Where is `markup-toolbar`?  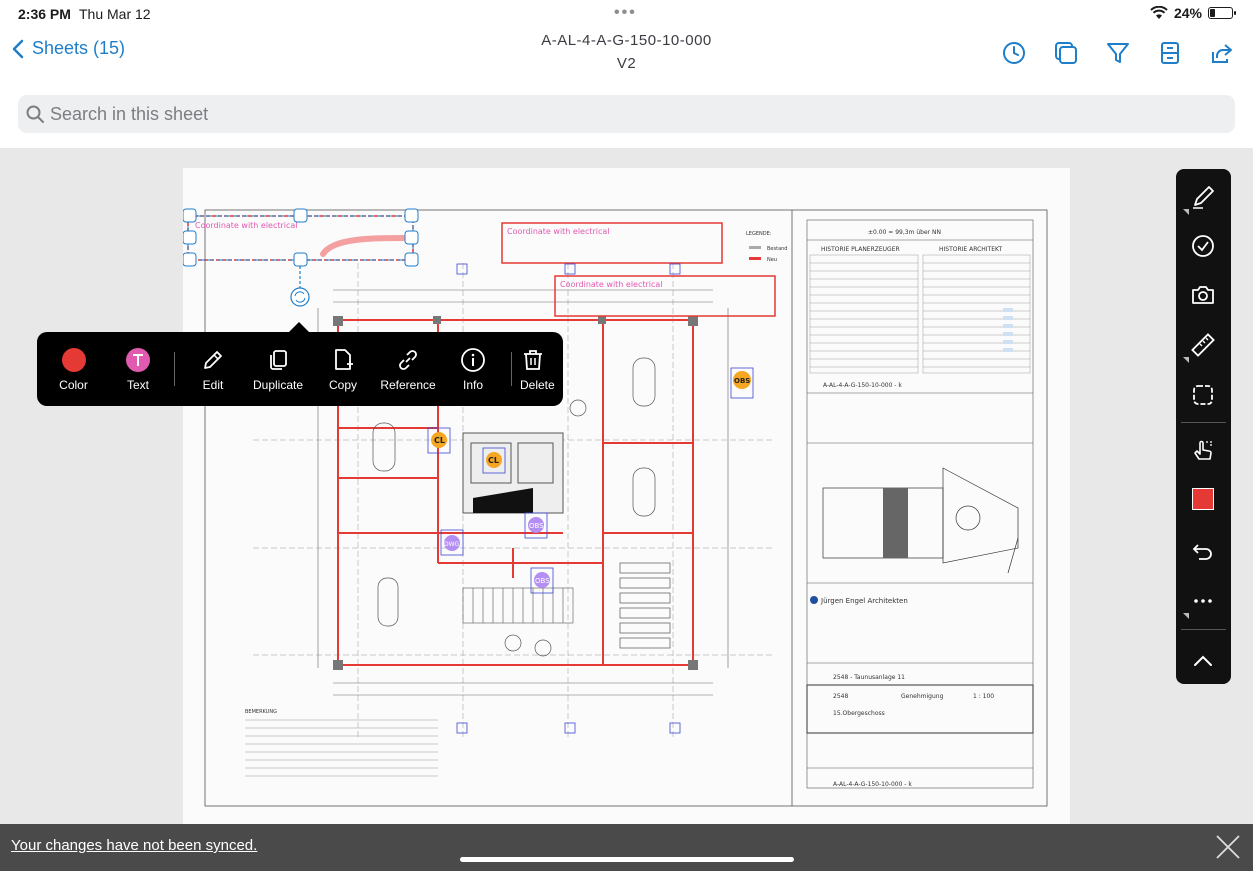
markup-toolbar is located at coordinates (1203, 426).